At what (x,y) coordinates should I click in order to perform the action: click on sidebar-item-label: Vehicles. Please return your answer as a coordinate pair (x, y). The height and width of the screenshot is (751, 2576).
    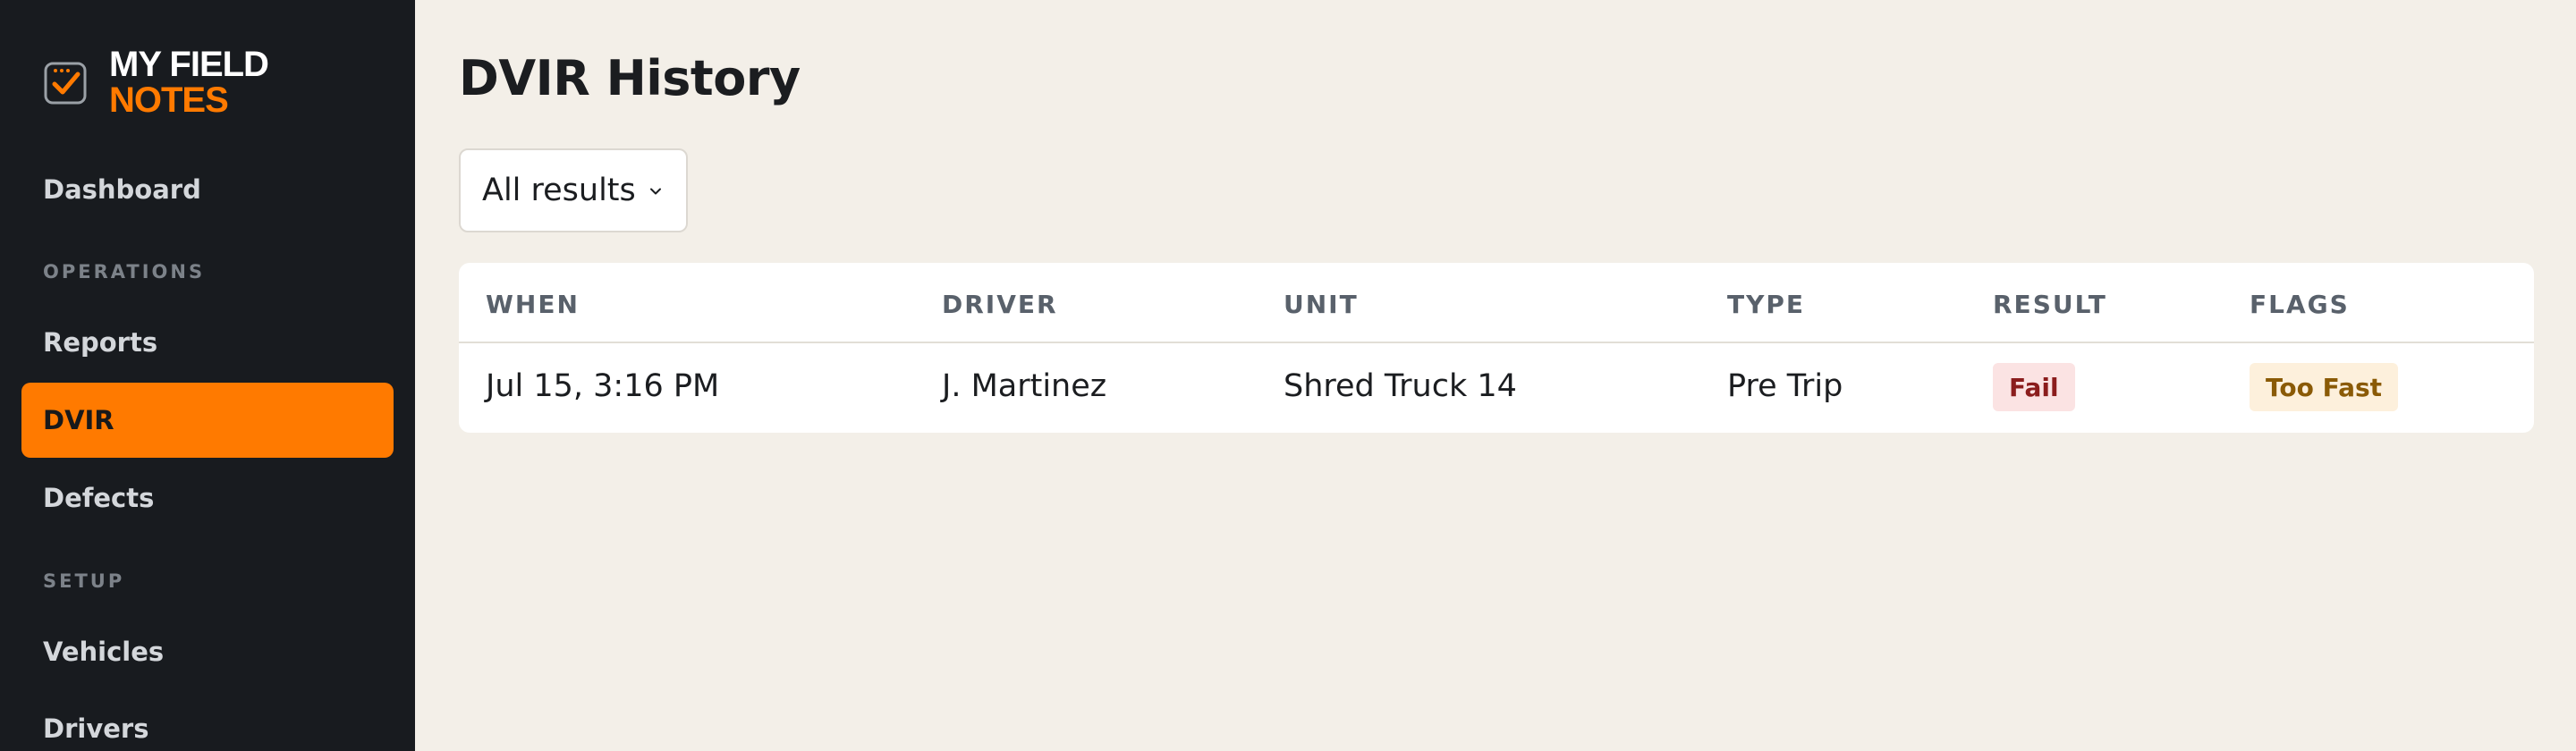
    Looking at the image, I should click on (104, 652).